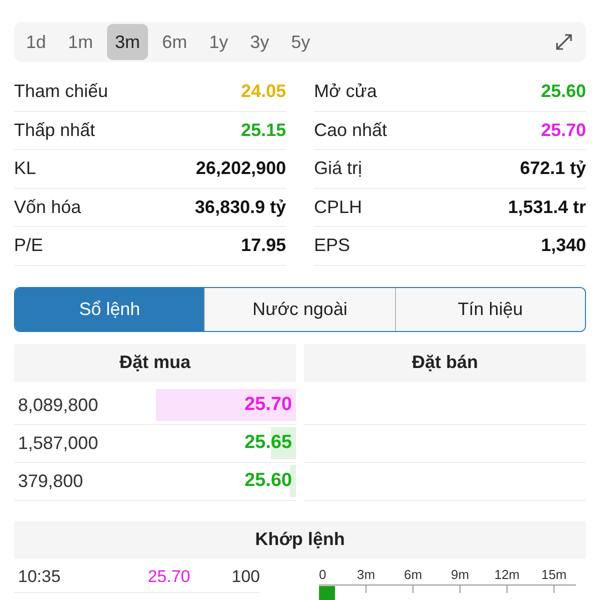 Image resolution: width=600 pixels, height=600 pixels. What do you see at coordinates (175, 42) in the screenshot?
I see `period-tab: 6m` at bounding box center [175, 42].